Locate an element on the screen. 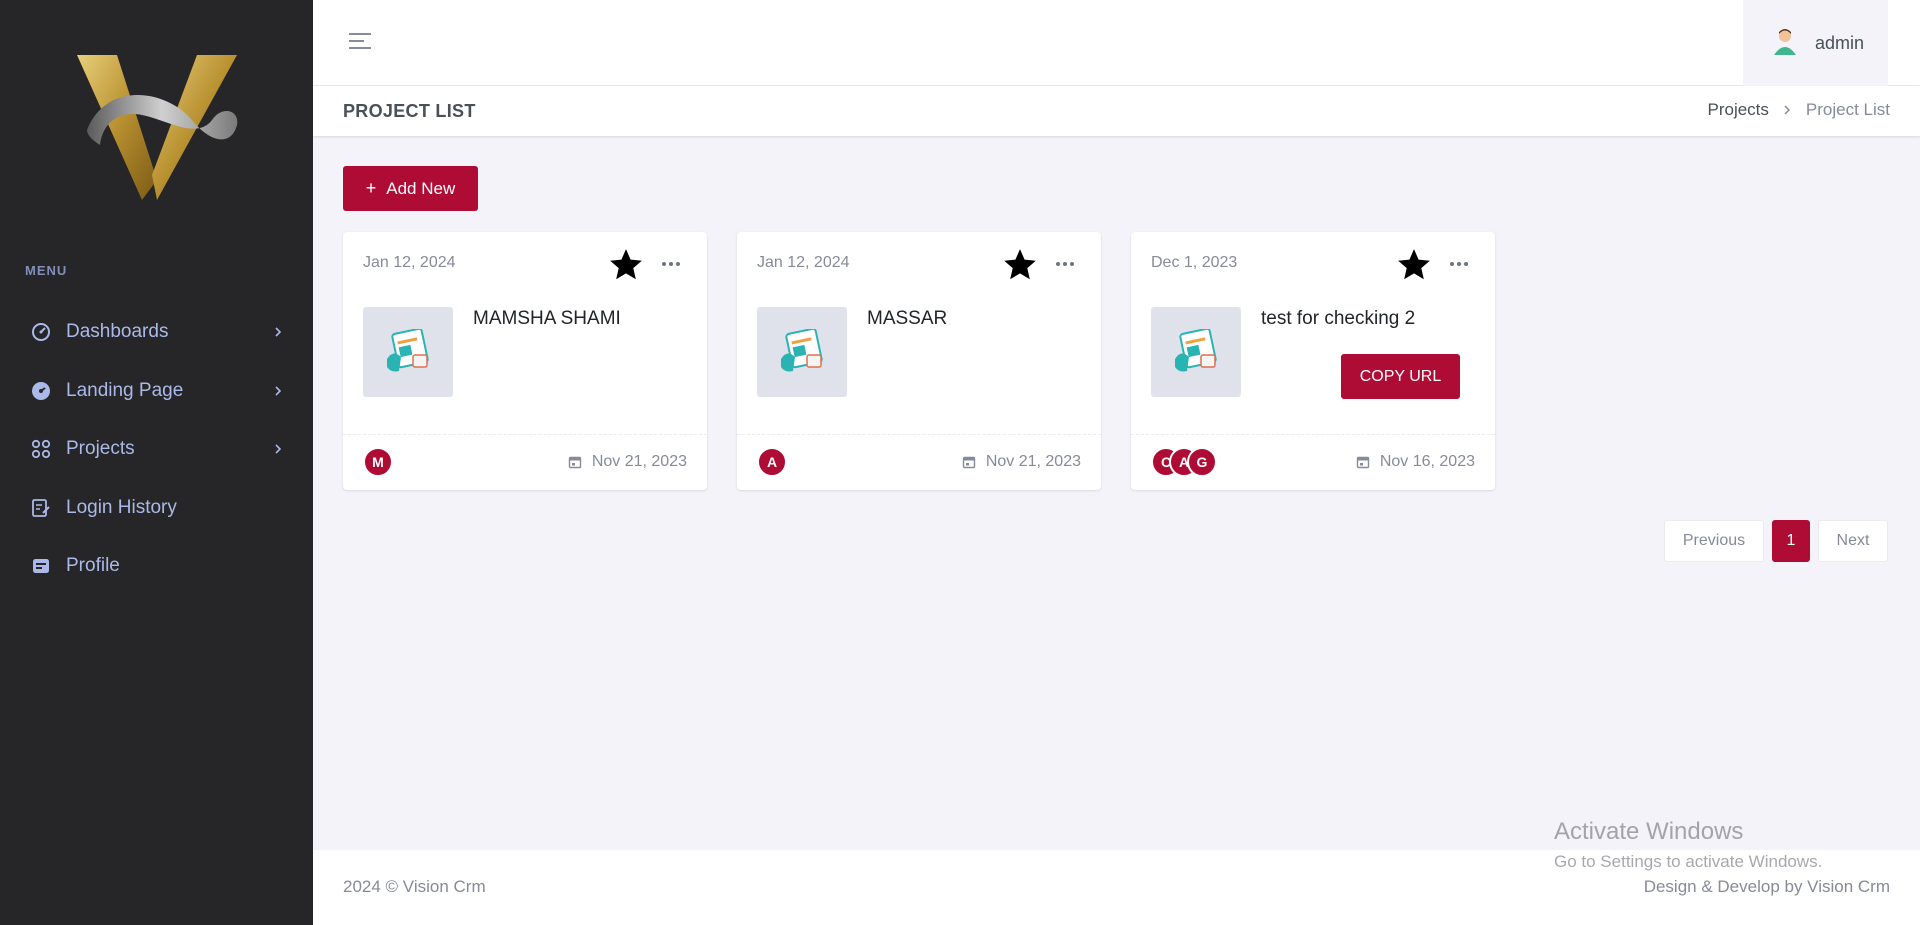 The width and height of the screenshot is (1920, 925). menu-title: MENU is located at coordinates (46, 270).